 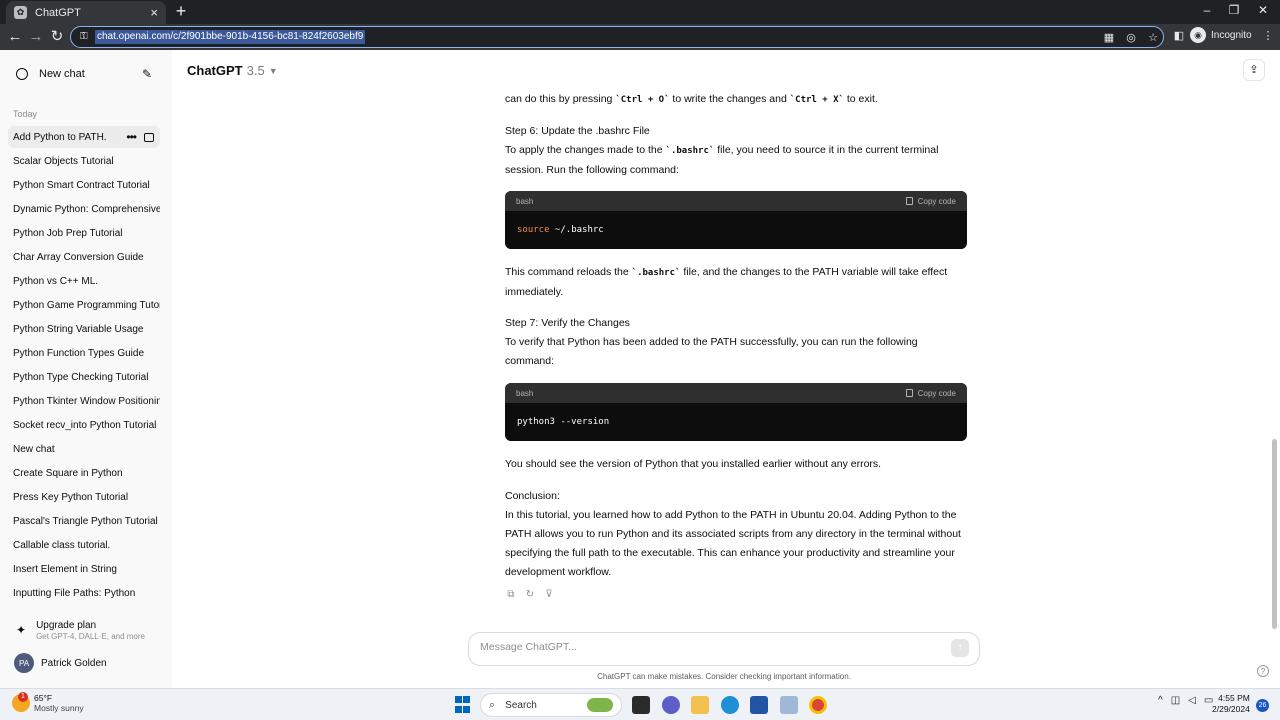 What do you see at coordinates (255, 70) in the screenshot?
I see `model-version: 3.5` at bounding box center [255, 70].